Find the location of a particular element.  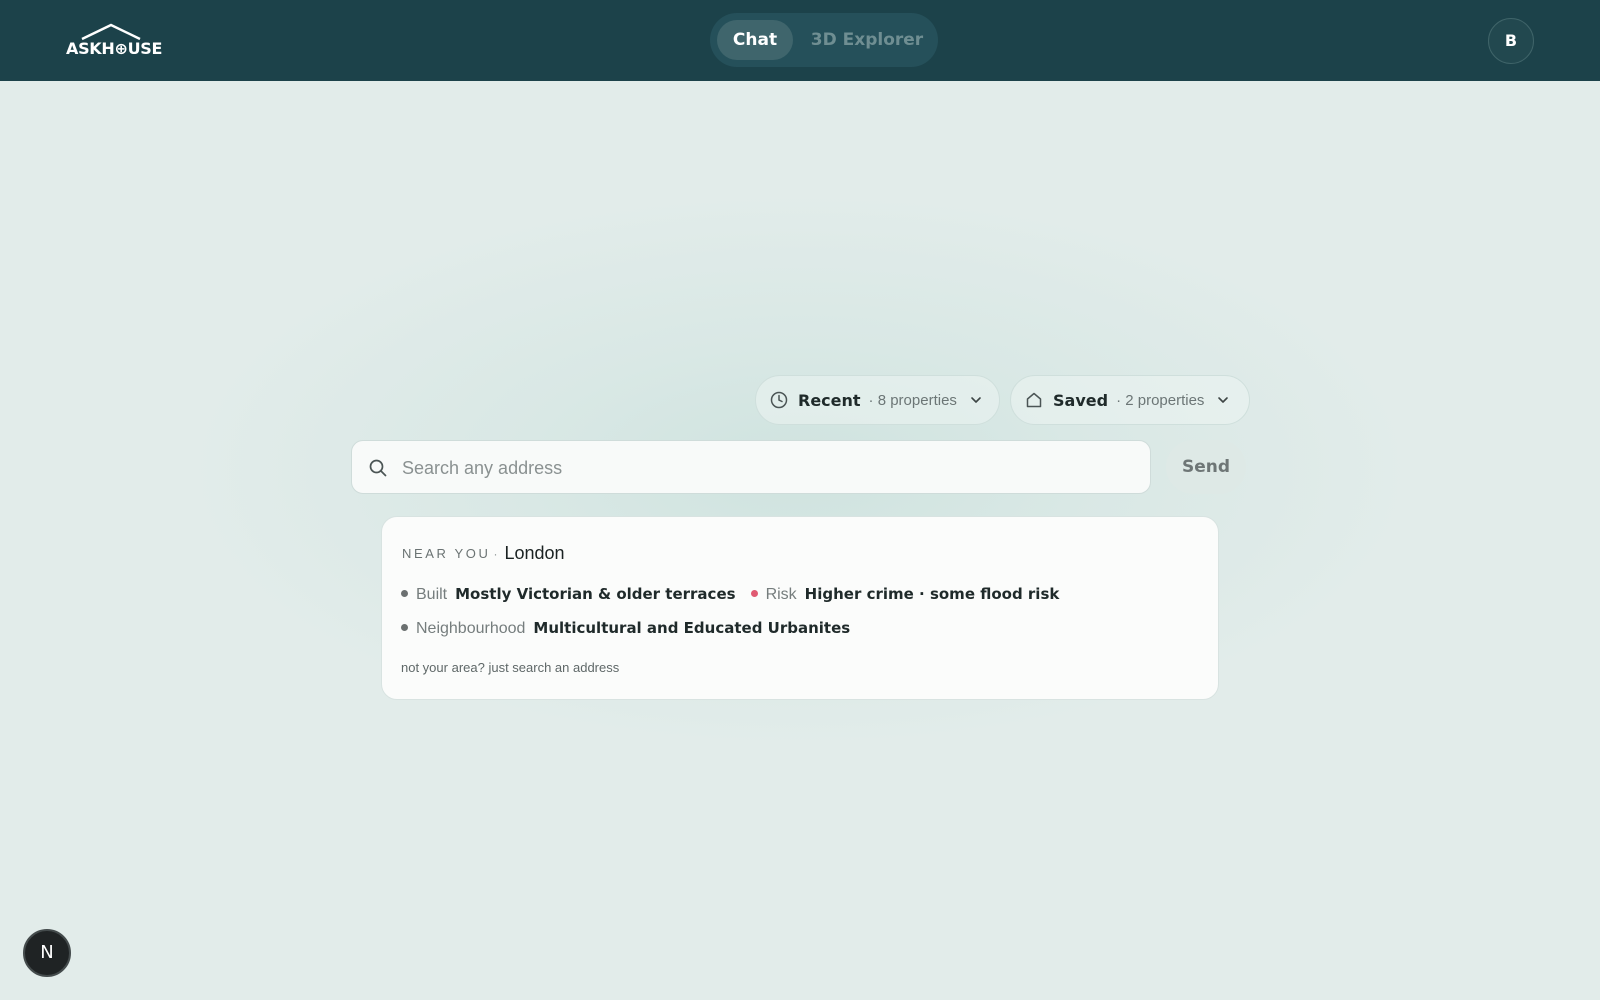

risk-label: Risk is located at coordinates (781, 594).